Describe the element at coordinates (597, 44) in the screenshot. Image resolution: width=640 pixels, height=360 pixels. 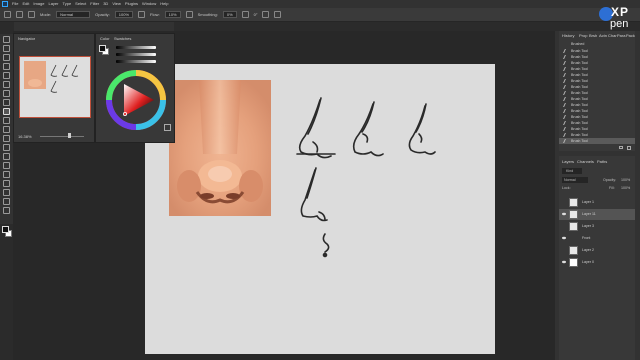
I see `history-item: Brushed` at that location.